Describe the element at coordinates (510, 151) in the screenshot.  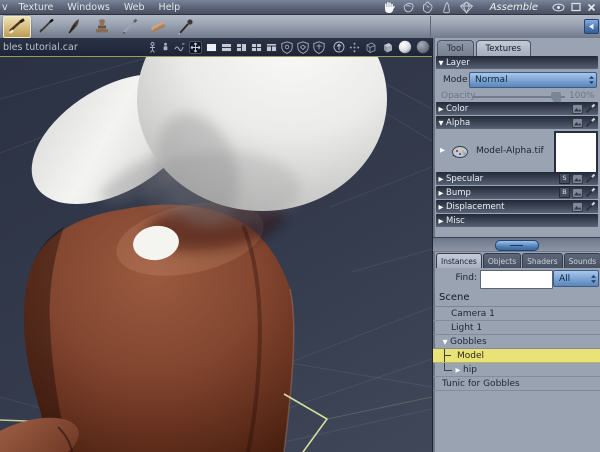
I see `alpha-texture-name: Model-Alpha.tif` at that location.